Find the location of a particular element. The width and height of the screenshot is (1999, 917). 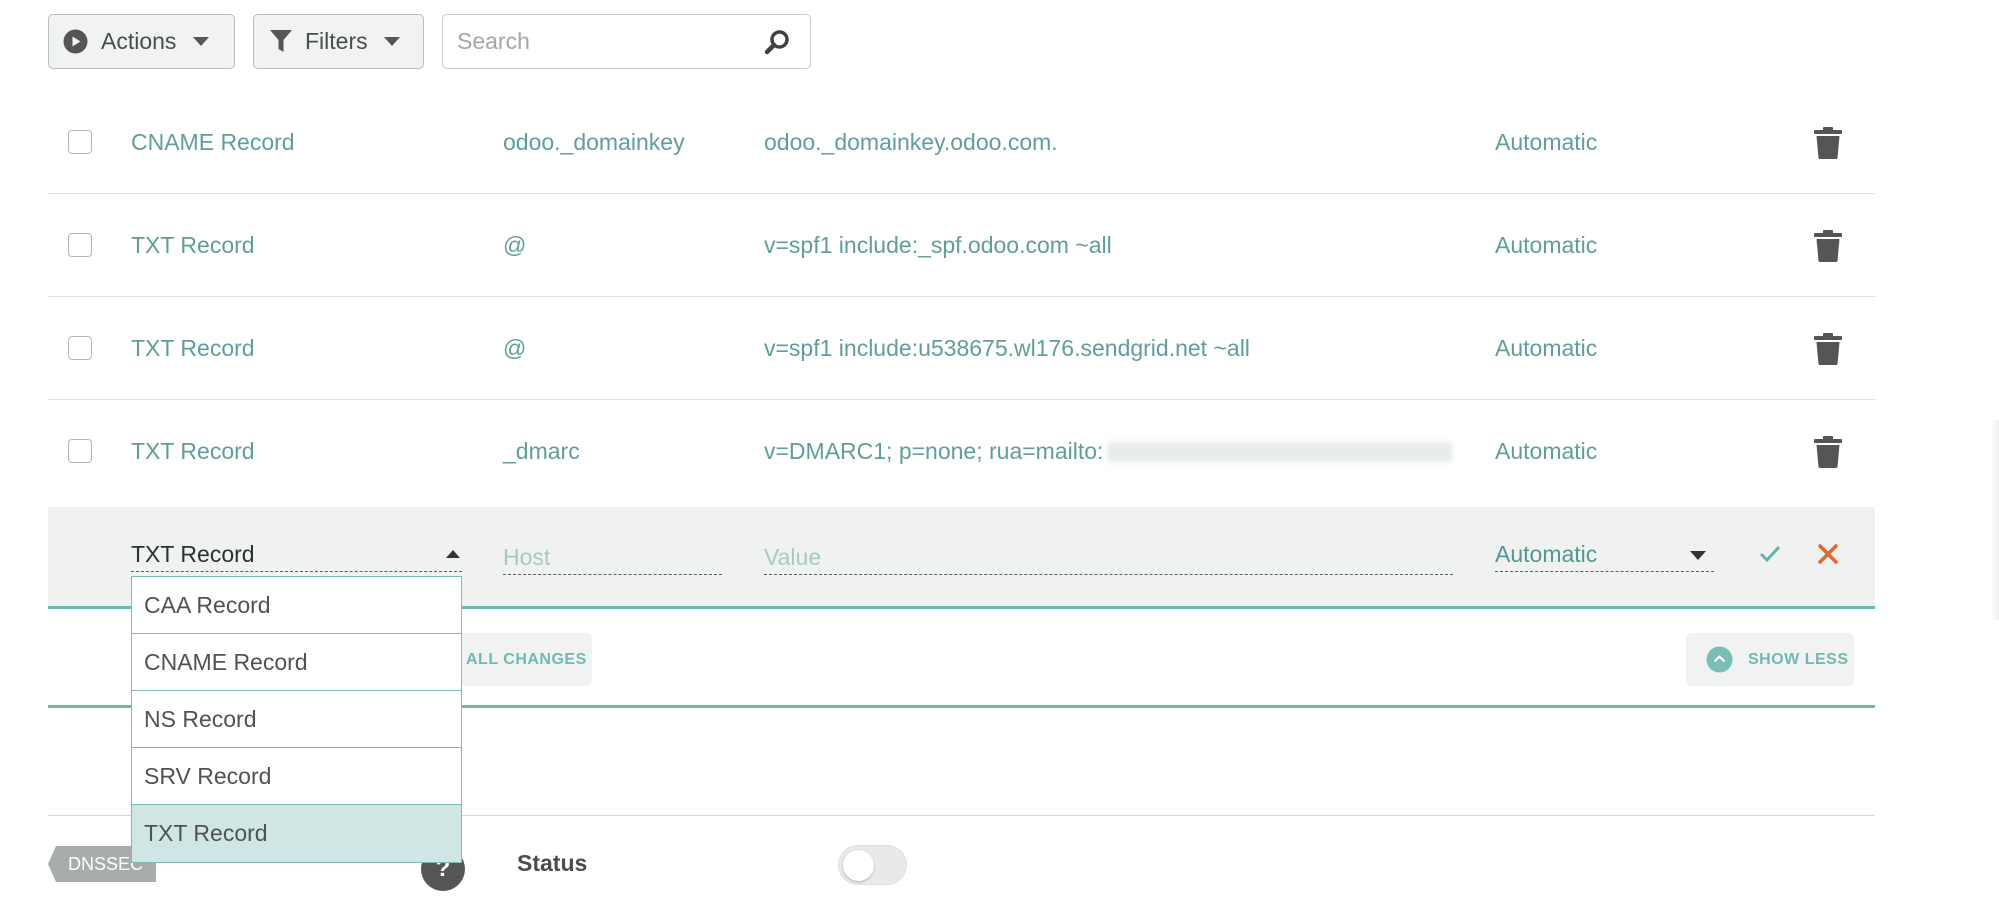

search-placeholder: Search is located at coordinates (493, 41).